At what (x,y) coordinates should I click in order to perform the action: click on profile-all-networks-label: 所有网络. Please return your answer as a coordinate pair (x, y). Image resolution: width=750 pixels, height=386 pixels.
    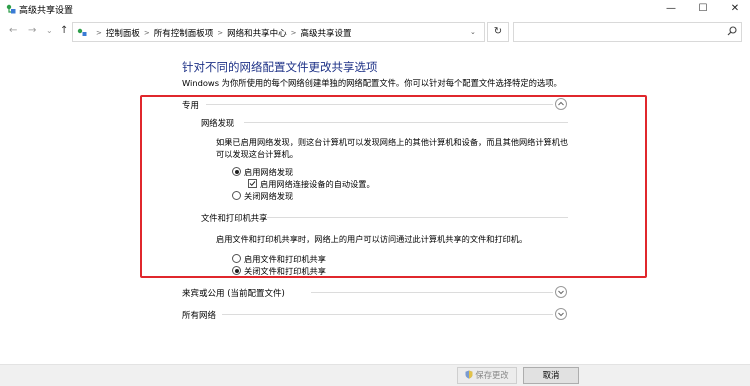
    Looking at the image, I should click on (199, 315).